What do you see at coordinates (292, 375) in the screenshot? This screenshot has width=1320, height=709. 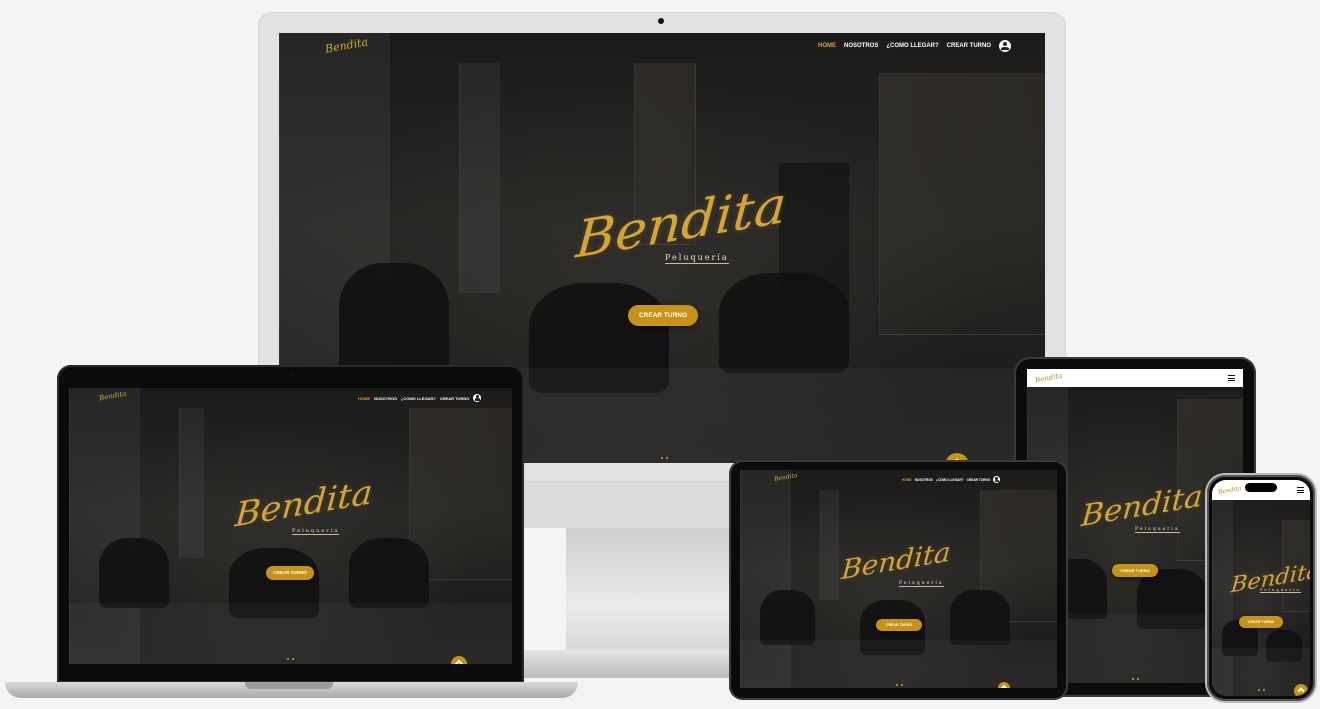 I see `laptop-camera` at bounding box center [292, 375].